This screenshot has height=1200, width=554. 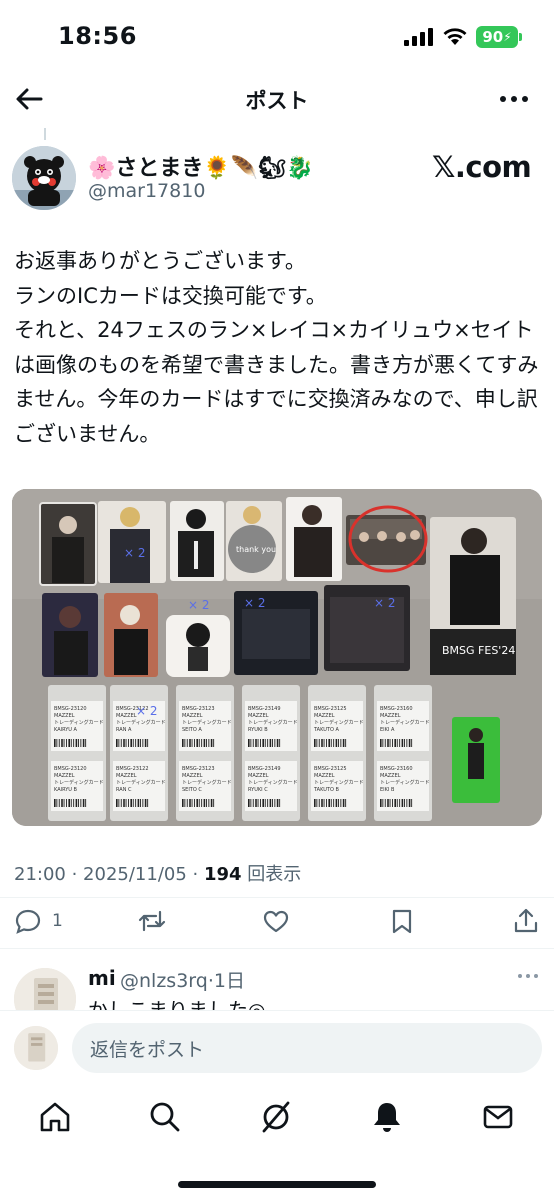 What do you see at coordinates (70, 769) in the screenshot?
I see `package-code-2: BMSG-23120` at bounding box center [70, 769].